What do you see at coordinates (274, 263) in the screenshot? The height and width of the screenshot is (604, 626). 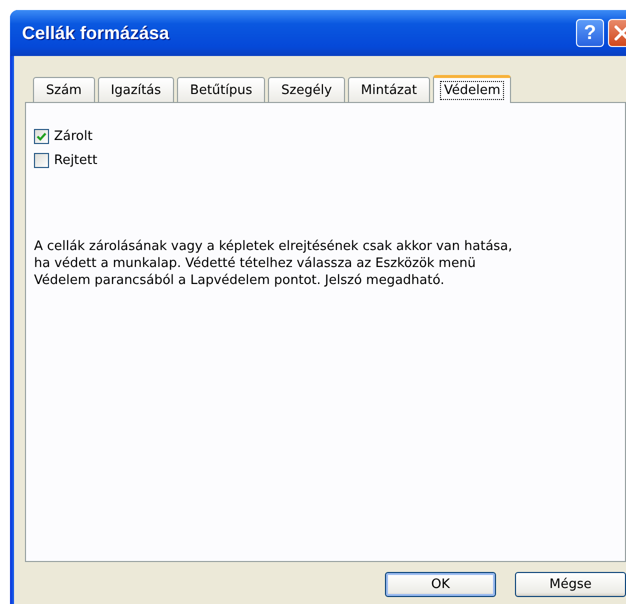 I see `info-text: A cellák zárolásának vagy a képletek elrejtésének csak akkor van hatása, ha védett a munkalap. Védetté tételhez válassza az Eszközök menü Védelem parancsából a Lapvédelem pontot. Jelszó megadható.` at bounding box center [274, 263].